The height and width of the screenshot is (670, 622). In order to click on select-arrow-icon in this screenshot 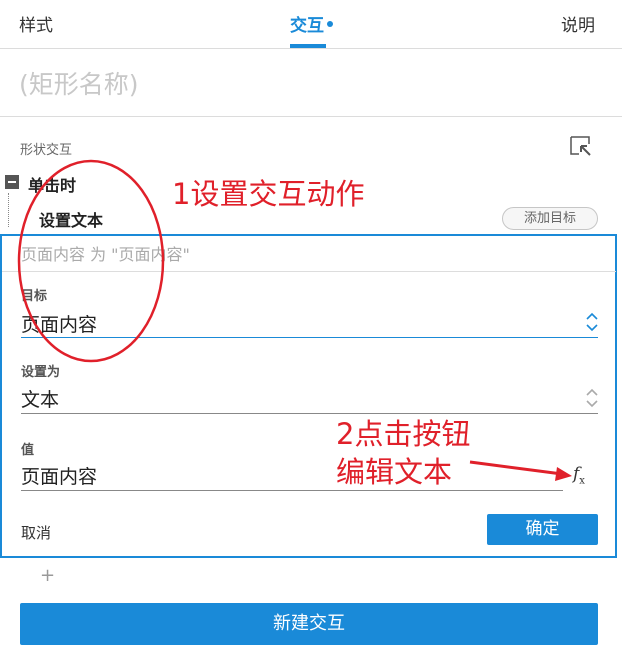, I will do `click(581, 146)`.